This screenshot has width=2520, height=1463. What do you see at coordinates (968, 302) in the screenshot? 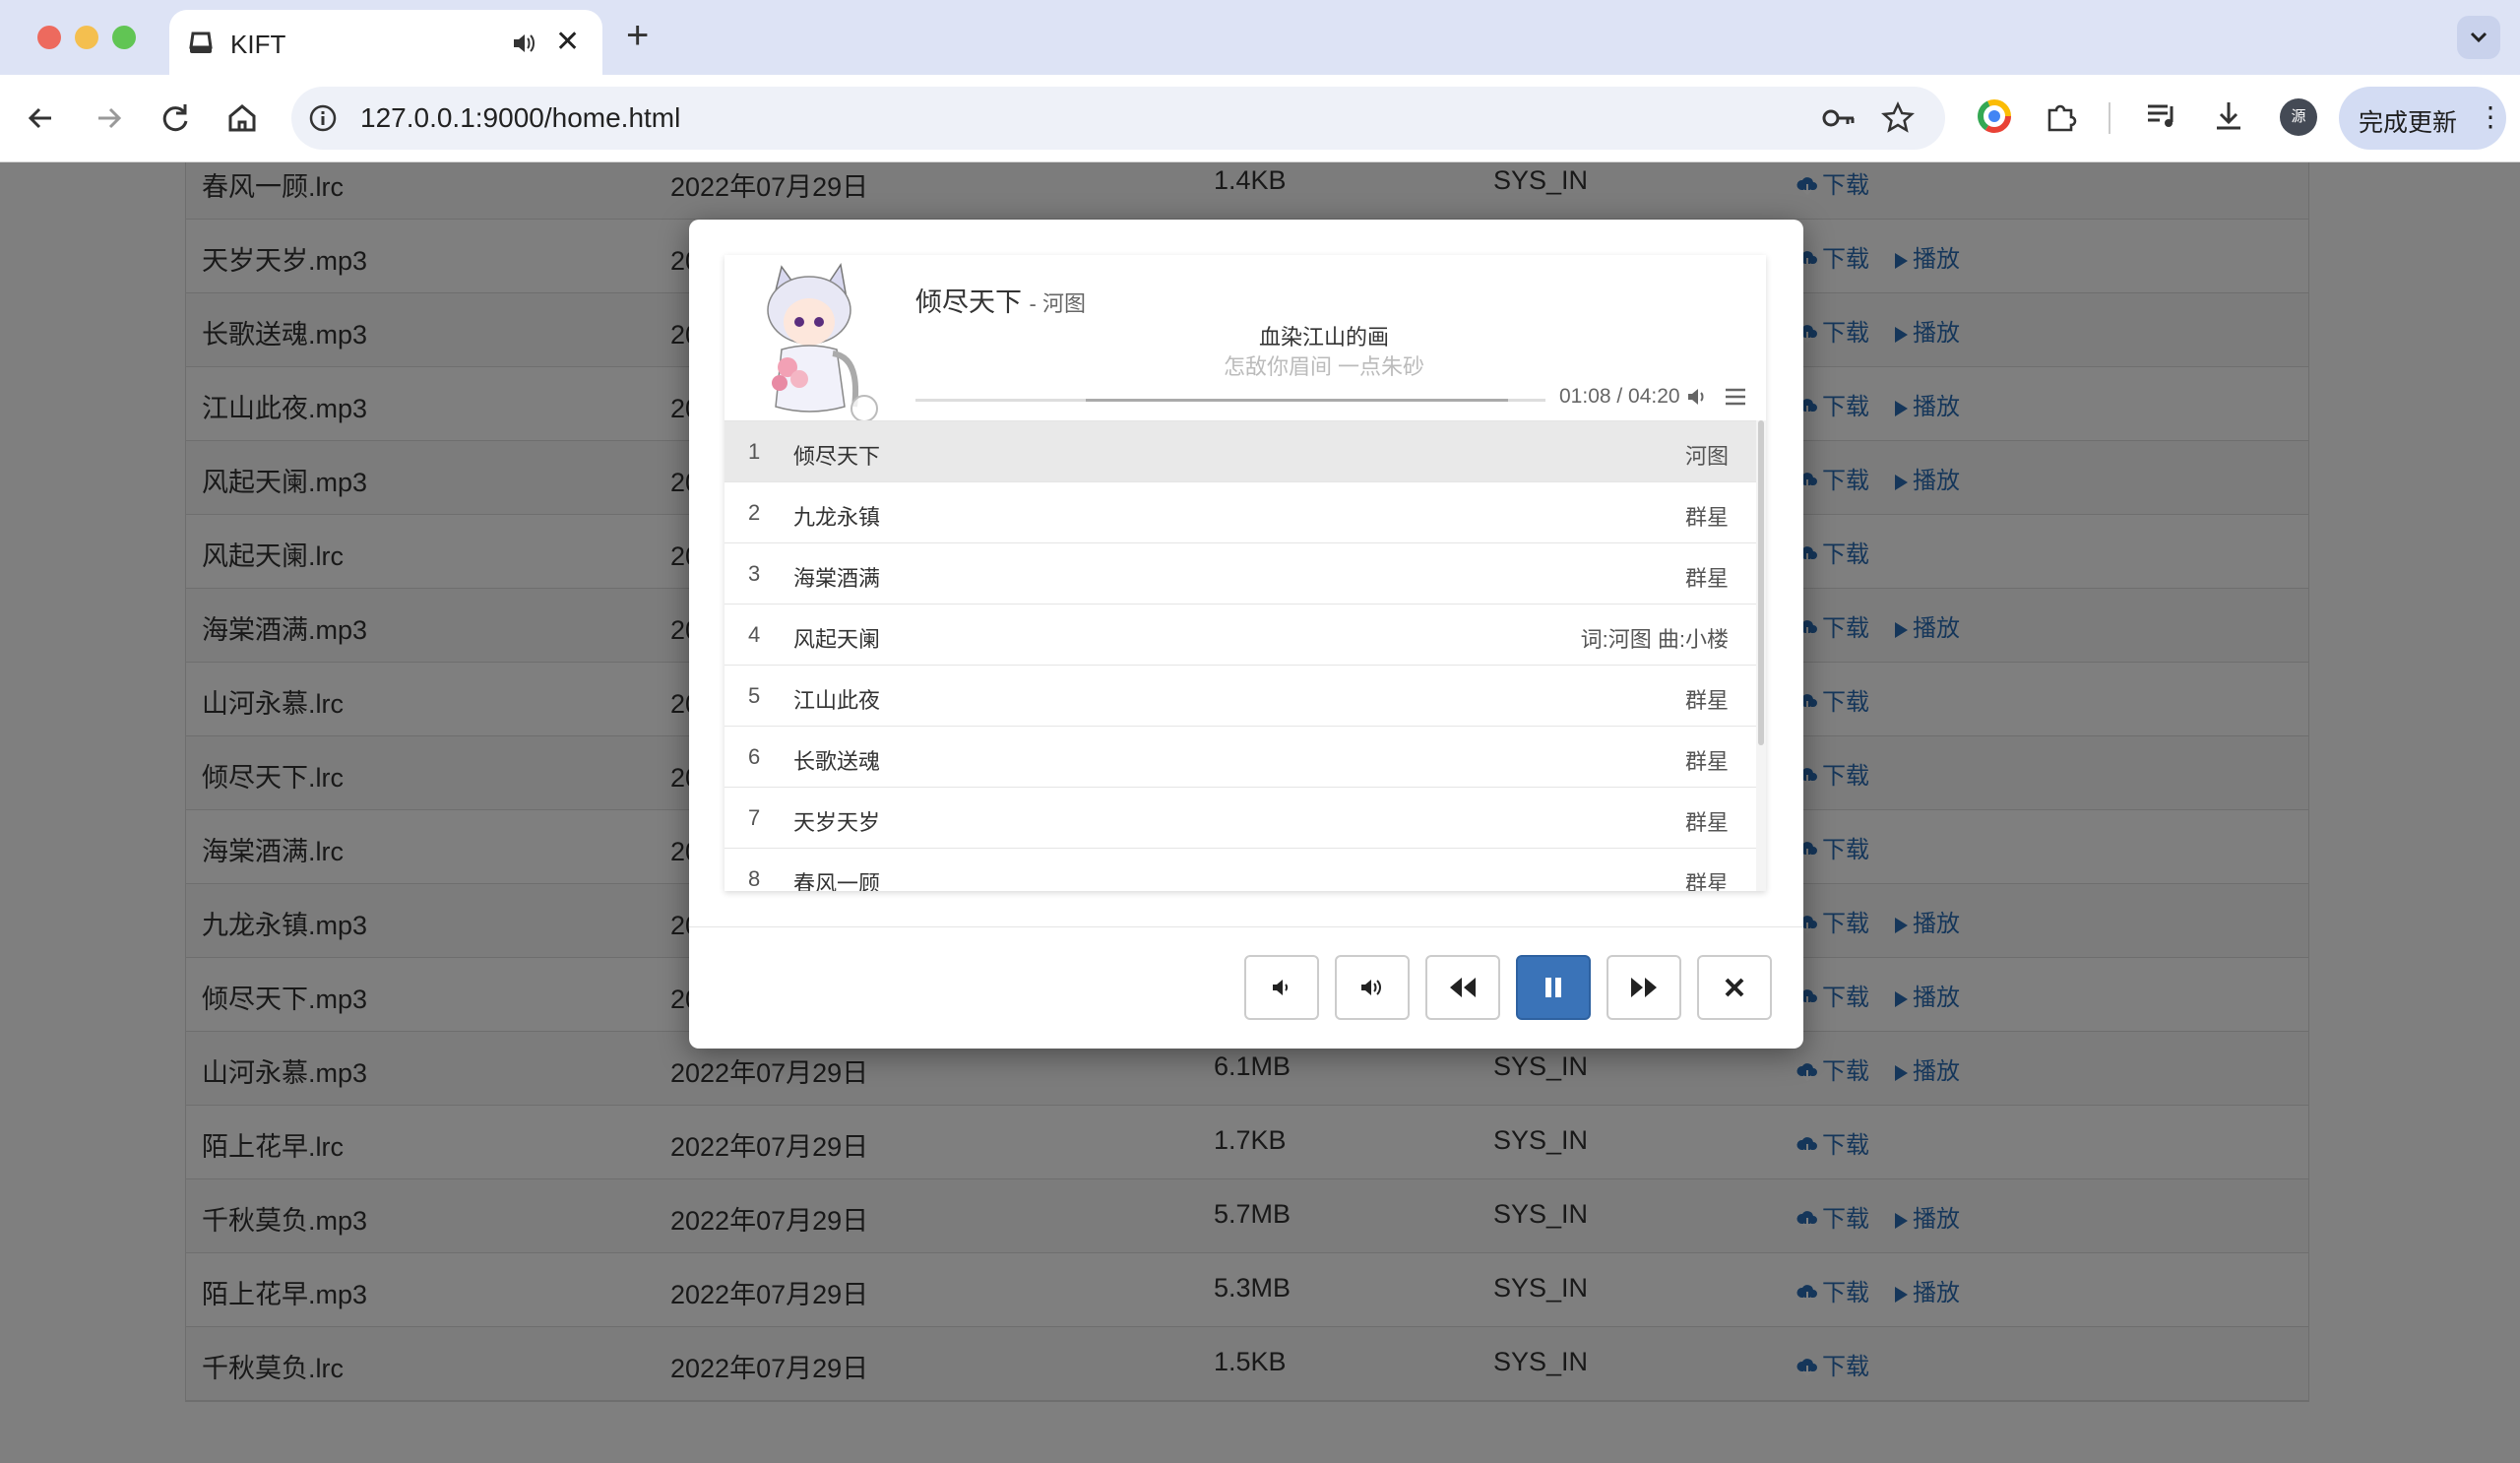
I see `song-title-text: 倾尽天下` at bounding box center [968, 302].